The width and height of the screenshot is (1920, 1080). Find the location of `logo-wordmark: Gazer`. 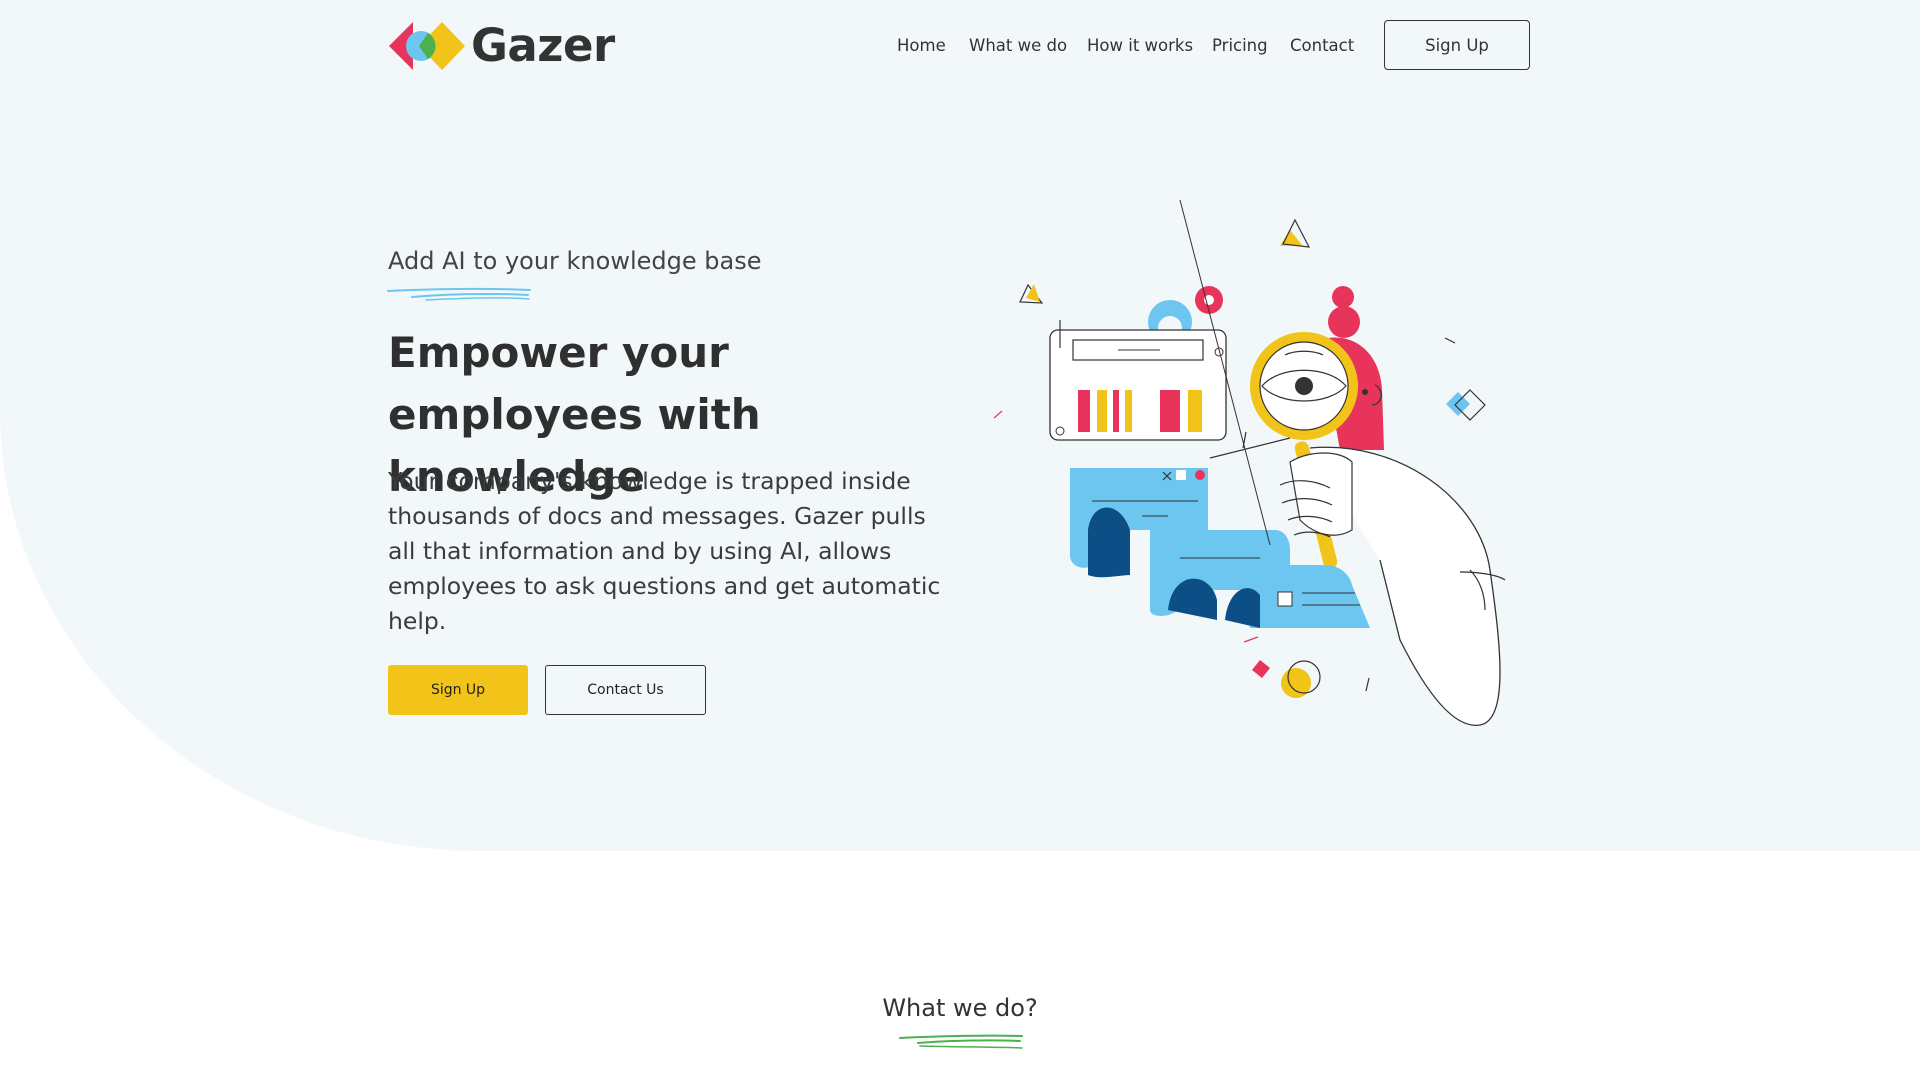

logo-wordmark: Gazer is located at coordinates (543, 45).